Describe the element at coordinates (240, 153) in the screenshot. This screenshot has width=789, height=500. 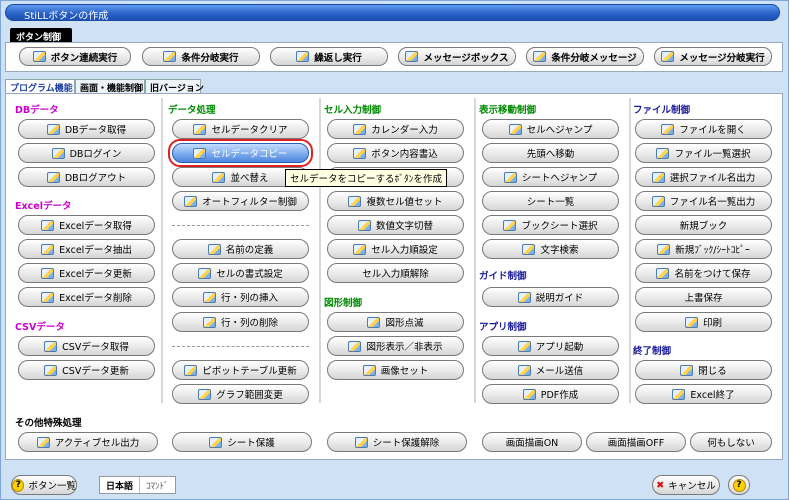
I see `cell-data-copy: セルデータコピー` at that location.